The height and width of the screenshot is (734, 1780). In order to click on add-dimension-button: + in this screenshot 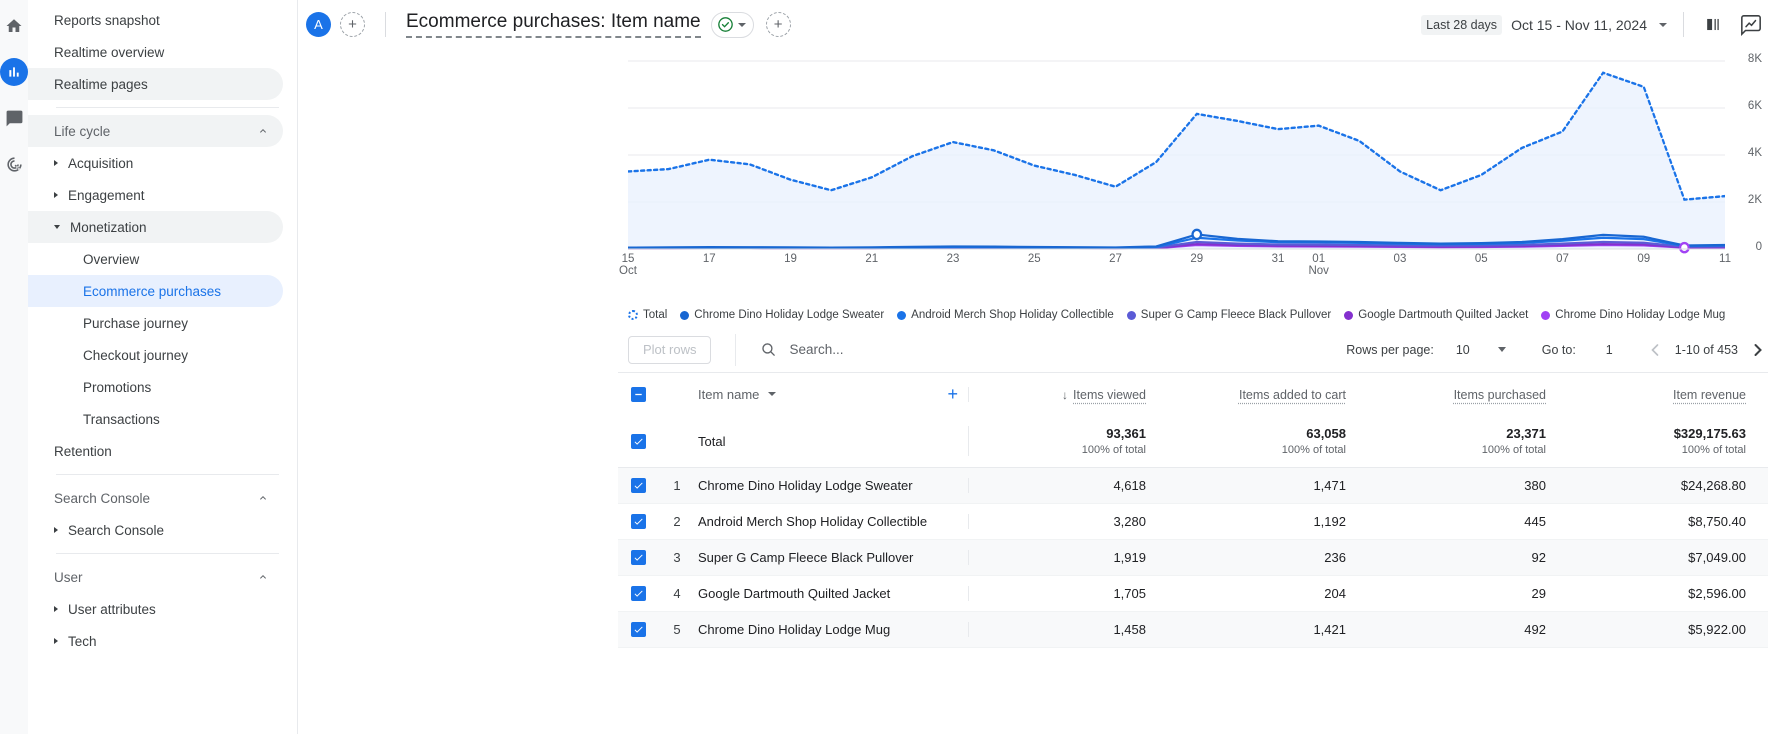, I will do `click(952, 394)`.